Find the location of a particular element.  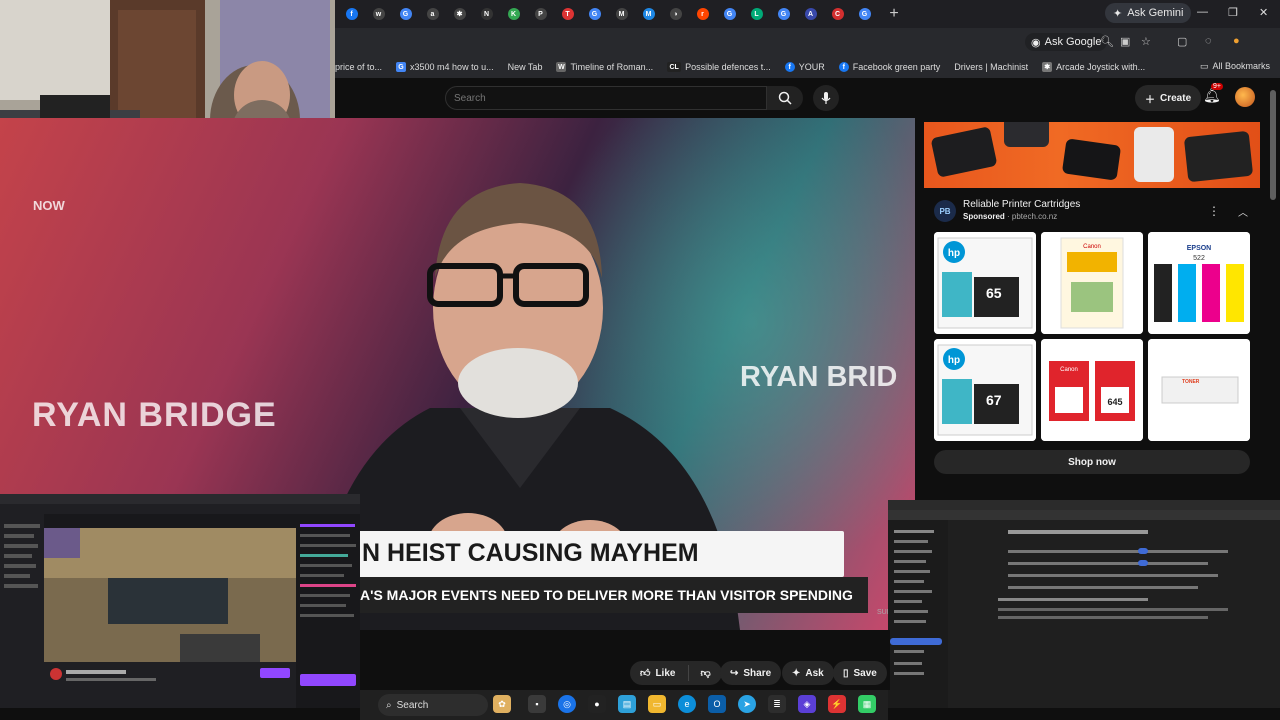

profile-icon: ◌ is located at coordinates (1208, 41).